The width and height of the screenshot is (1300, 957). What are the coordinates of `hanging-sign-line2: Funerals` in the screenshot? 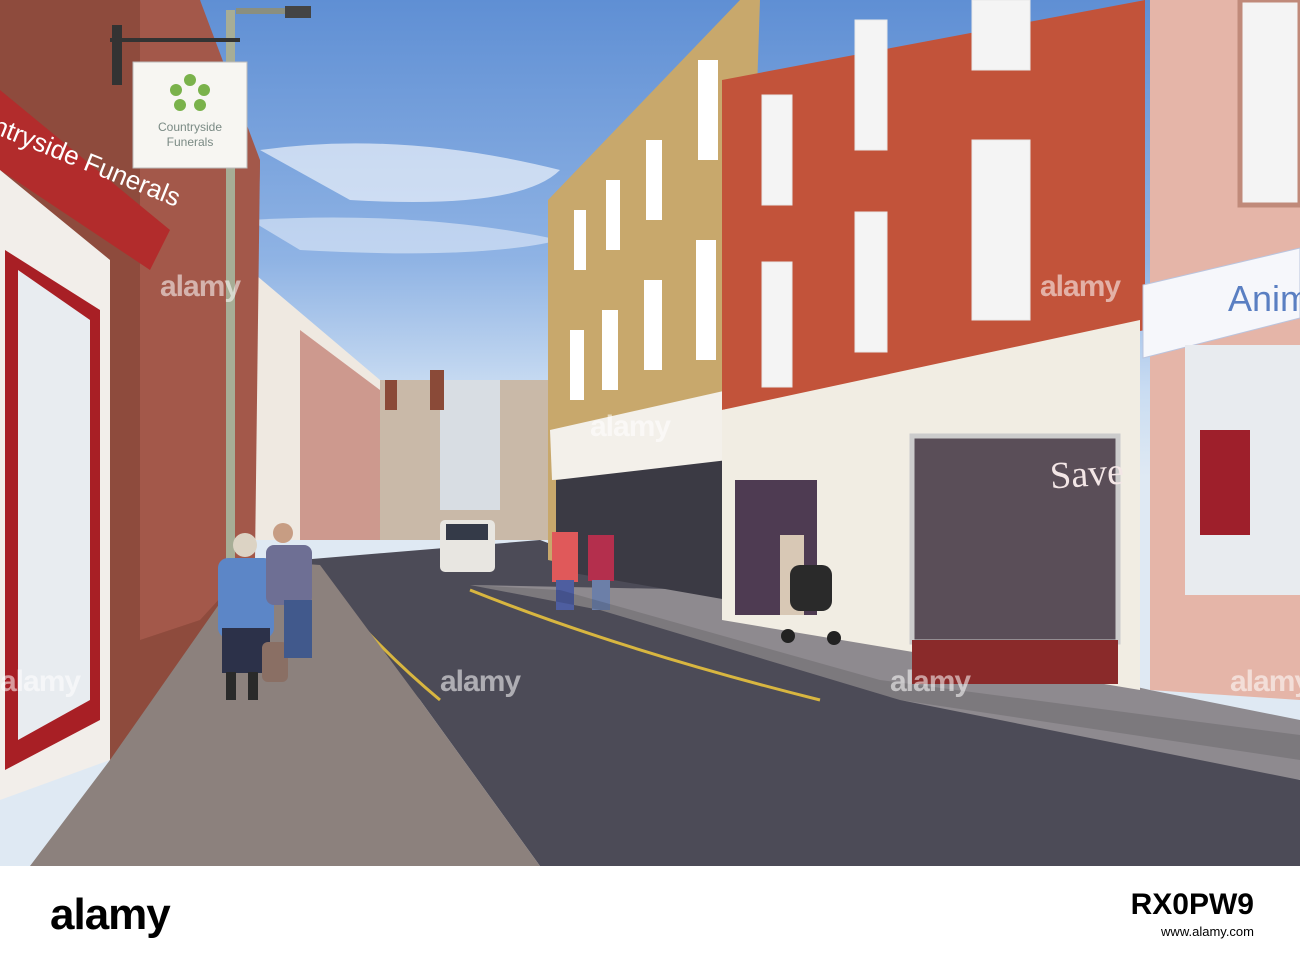 It's located at (190, 142).